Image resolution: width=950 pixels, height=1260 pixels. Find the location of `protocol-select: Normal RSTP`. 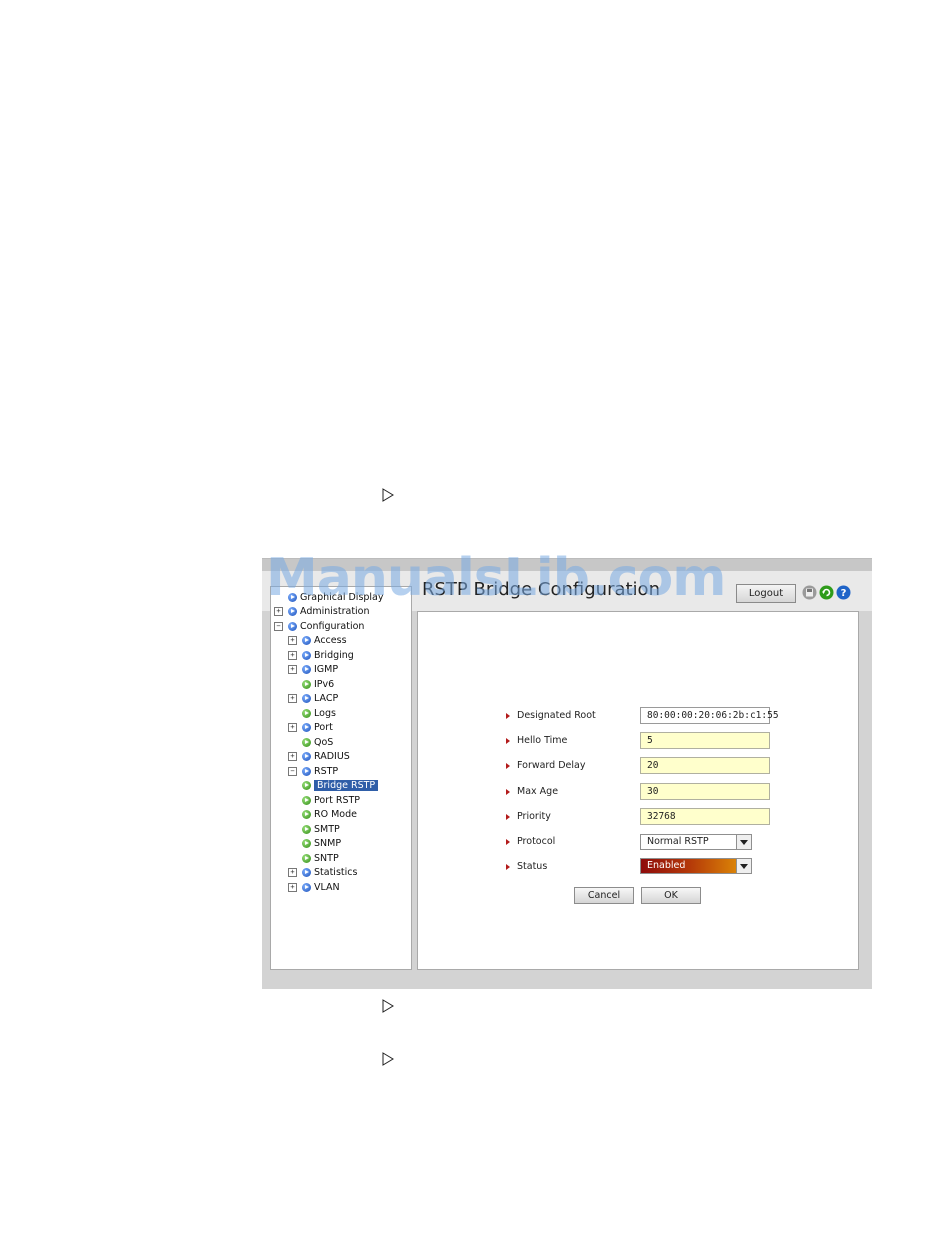

protocol-select: Normal RSTP is located at coordinates (696, 842).